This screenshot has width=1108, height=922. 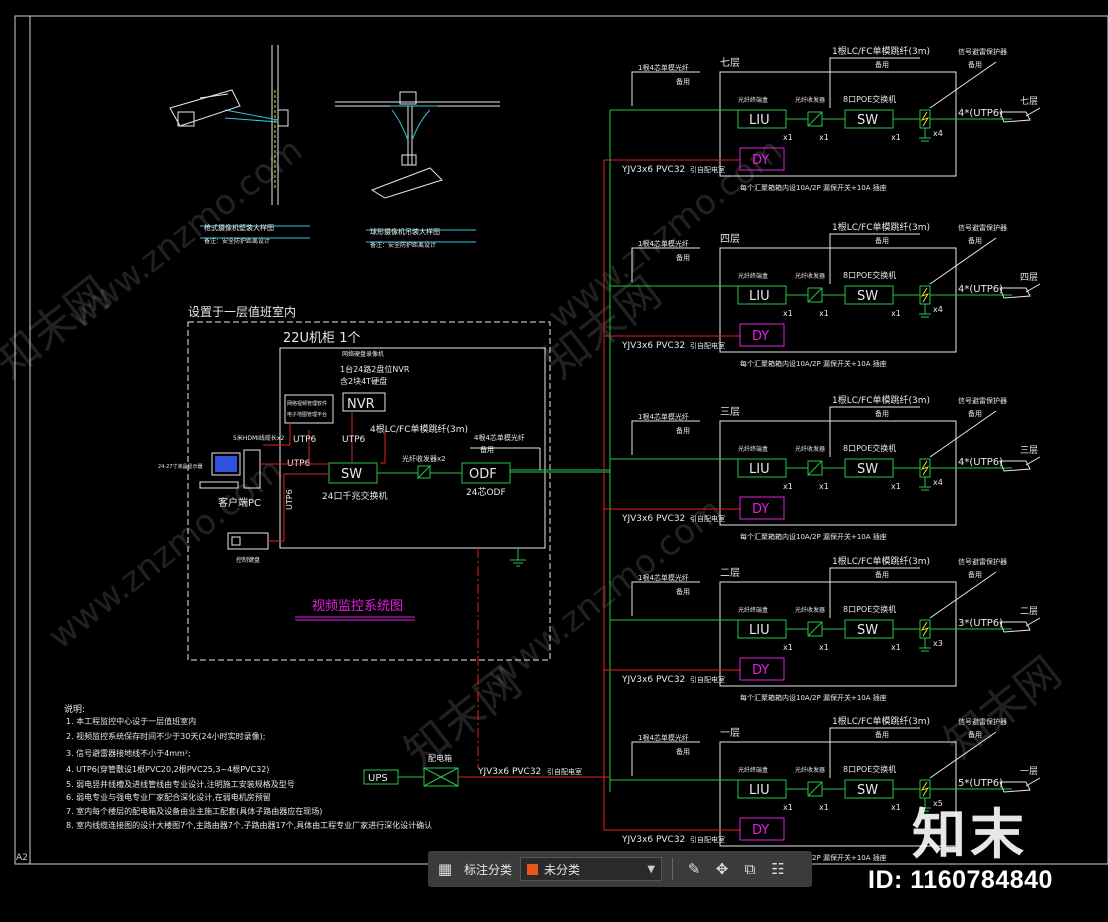 I want to click on floor-name: 一层, so click(x=730, y=733).